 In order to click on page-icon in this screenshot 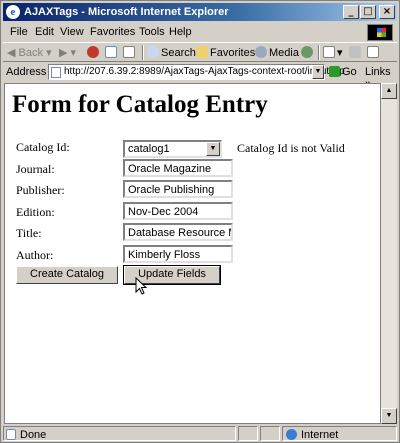, I will do `click(56, 72)`.